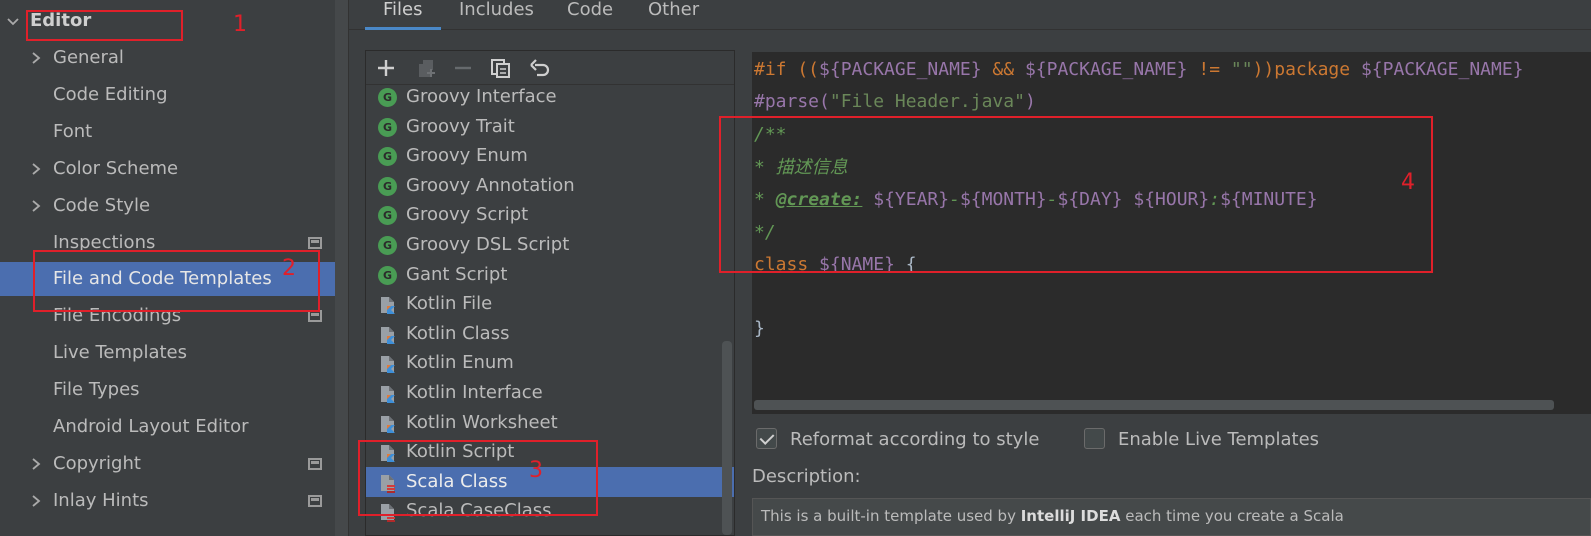 This screenshot has width=1591, height=536. What do you see at coordinates (110, 94) in the screenshot?
I see `sidebar-item-label: Code Editing` at bounding box center [110, 94].